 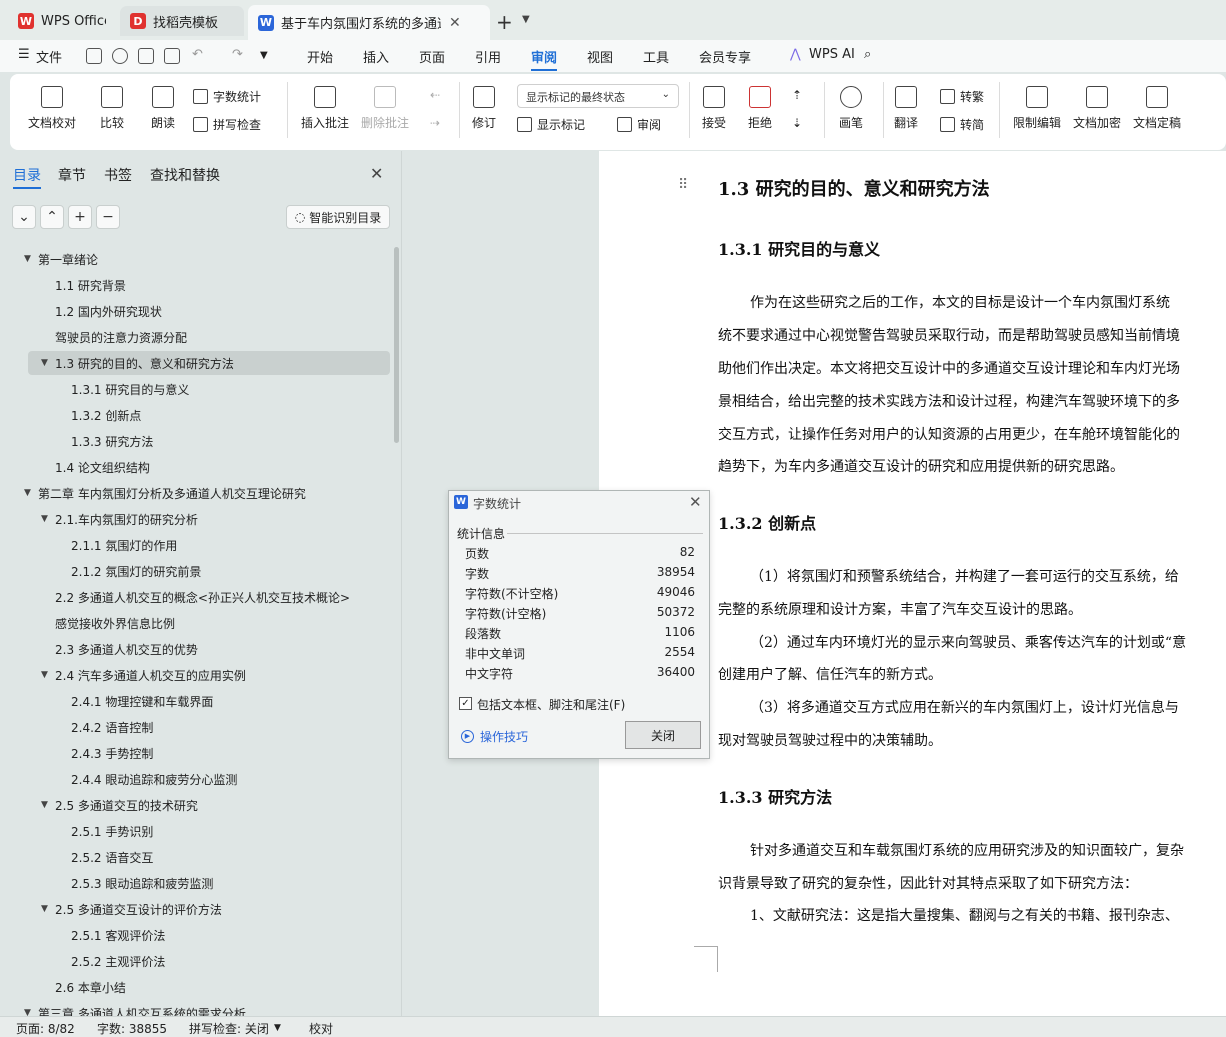 What do you see at coordinates (851, 108) in the screenshot?
I see `pen-button: 画笔` at bounding box center [851, 108].